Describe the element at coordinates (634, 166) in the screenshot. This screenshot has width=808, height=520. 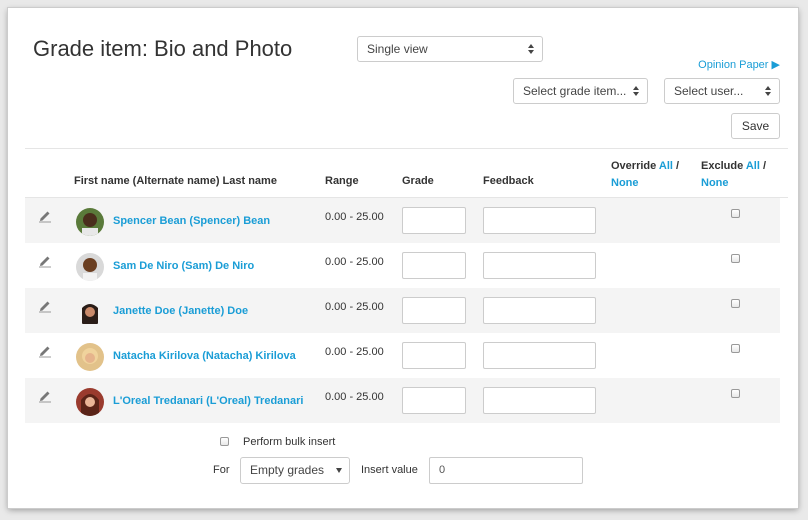
I see `override-label: Override` at that location.